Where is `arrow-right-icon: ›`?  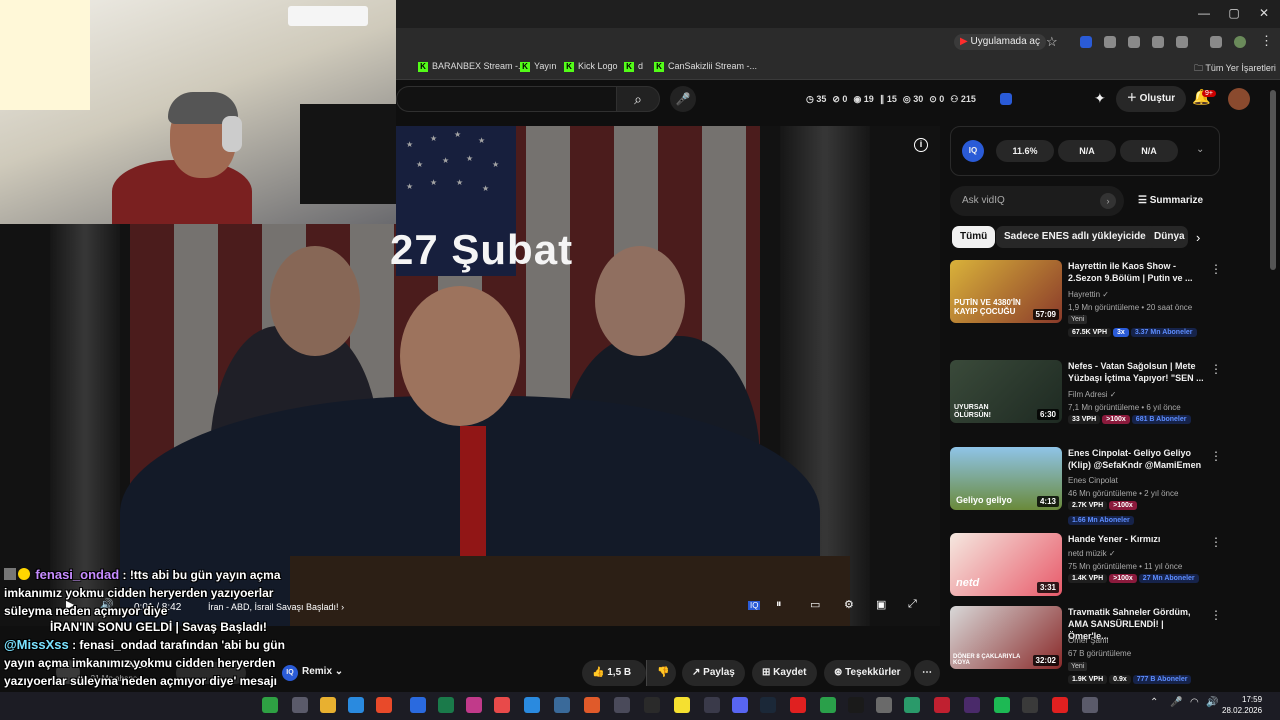
arrow-right-icon: › is located at coordinates (1108, 201).